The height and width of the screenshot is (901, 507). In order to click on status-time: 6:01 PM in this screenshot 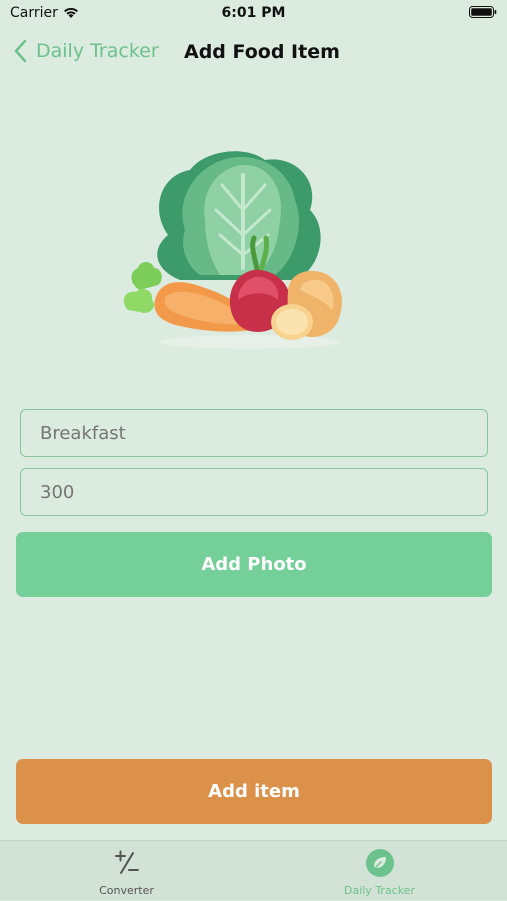, I will do `click(253, 13)`.